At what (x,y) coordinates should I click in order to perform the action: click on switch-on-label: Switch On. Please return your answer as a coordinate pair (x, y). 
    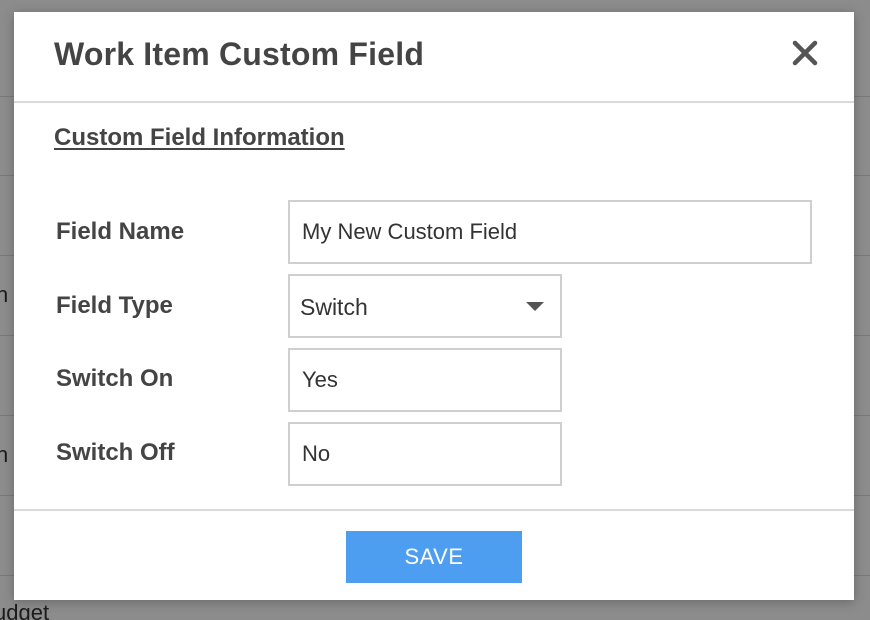
    Looking at the image, I should click on (115, 378).